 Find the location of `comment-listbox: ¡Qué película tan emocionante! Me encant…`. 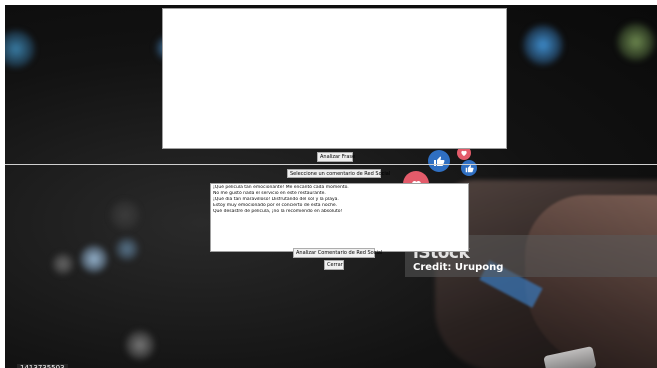

comment-listbox: ¡Qué película tan emocionante! Me encant… is located at coordinates (339, 217).